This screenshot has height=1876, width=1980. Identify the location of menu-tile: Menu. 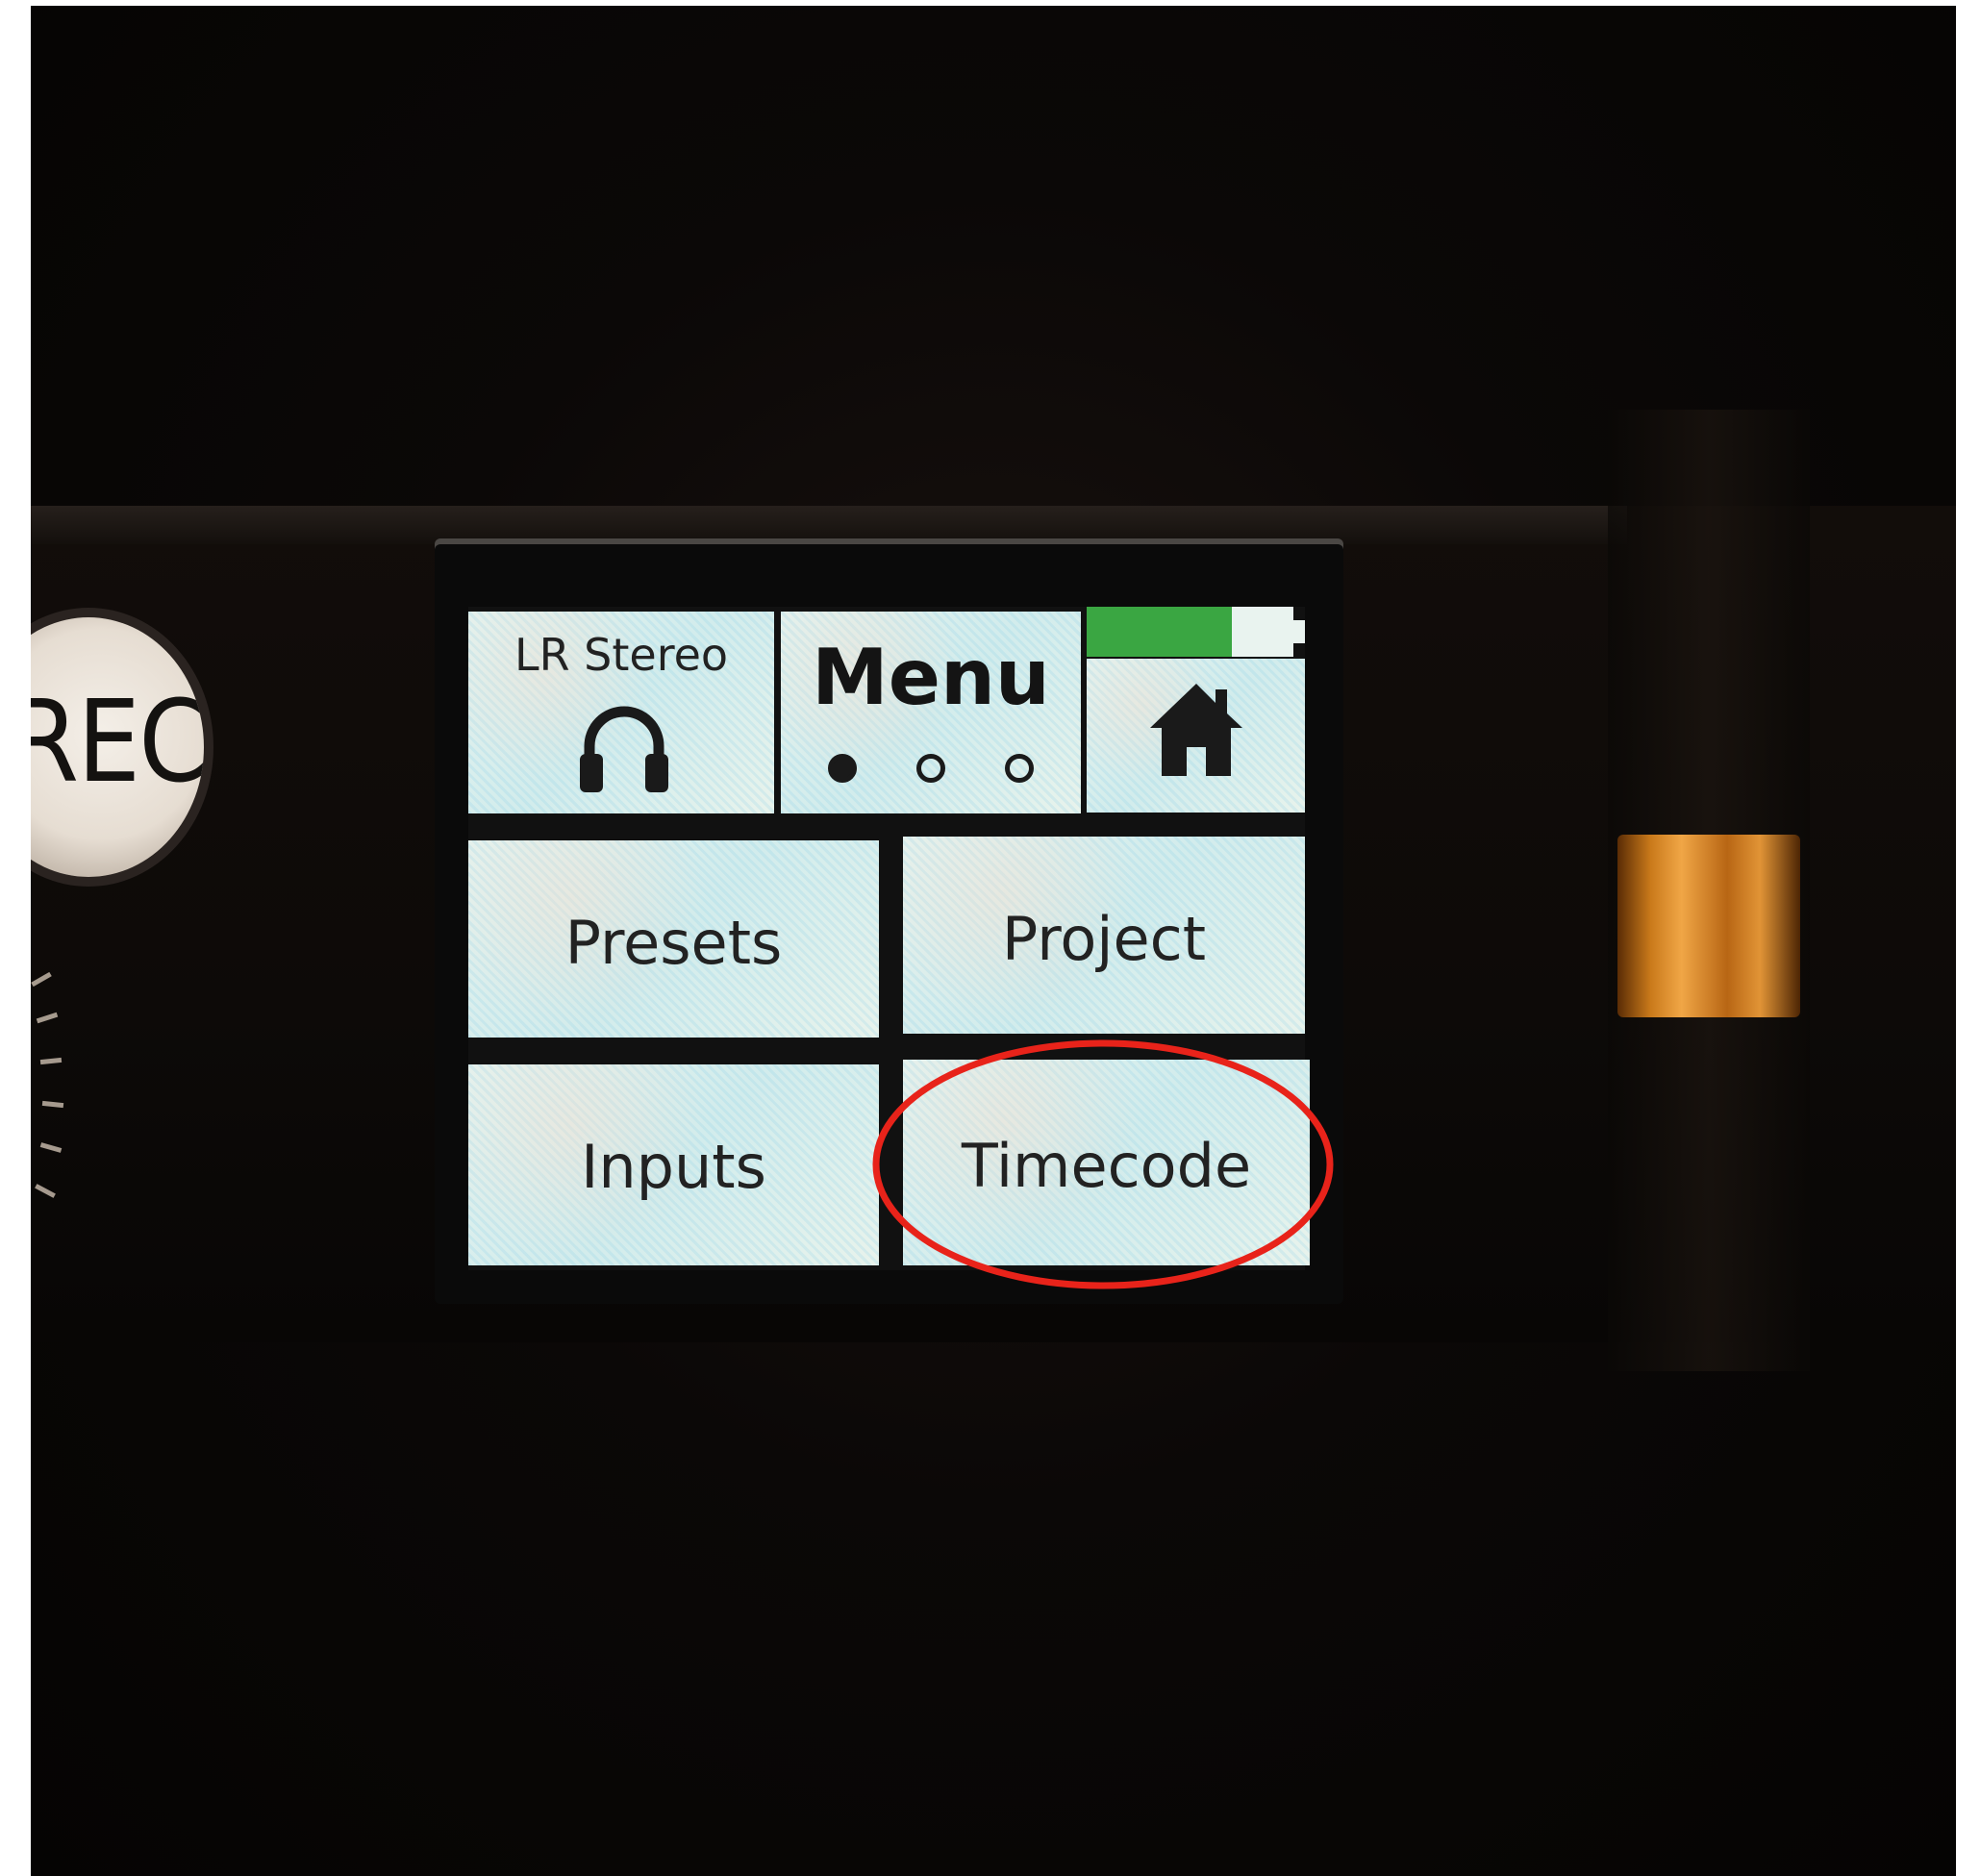
(931, 712).